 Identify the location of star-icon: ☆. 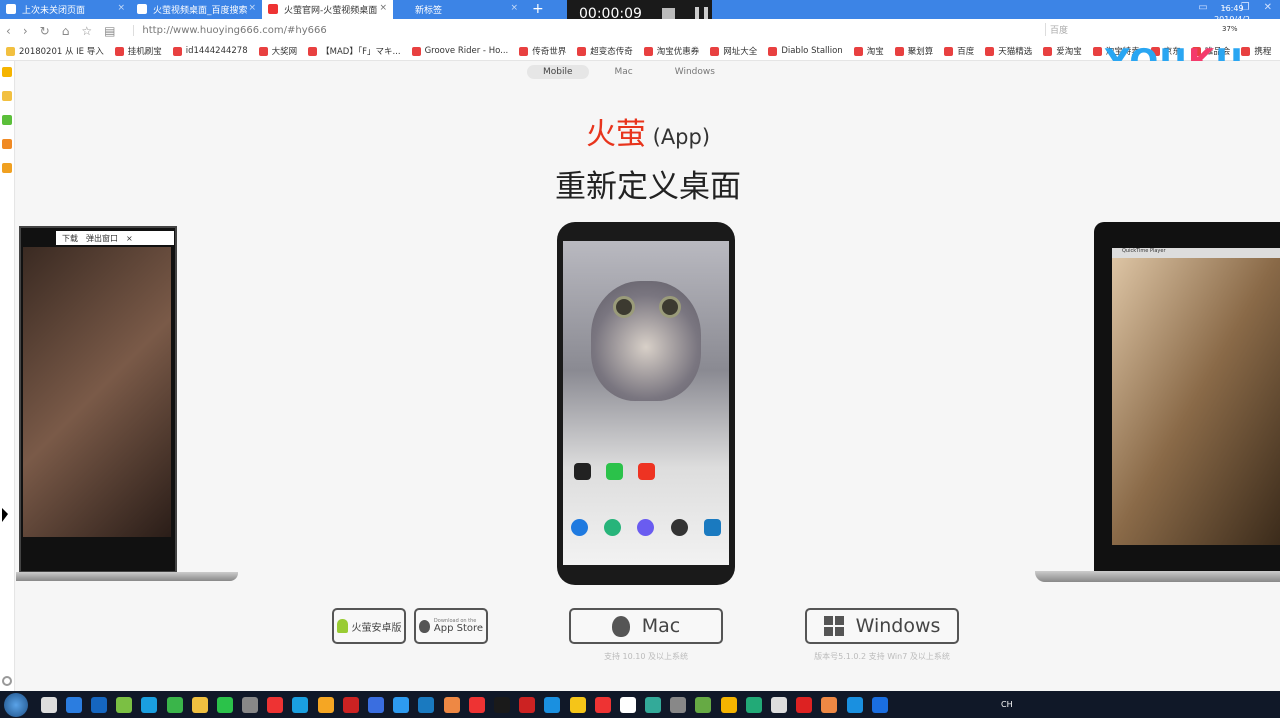
(86, 31).